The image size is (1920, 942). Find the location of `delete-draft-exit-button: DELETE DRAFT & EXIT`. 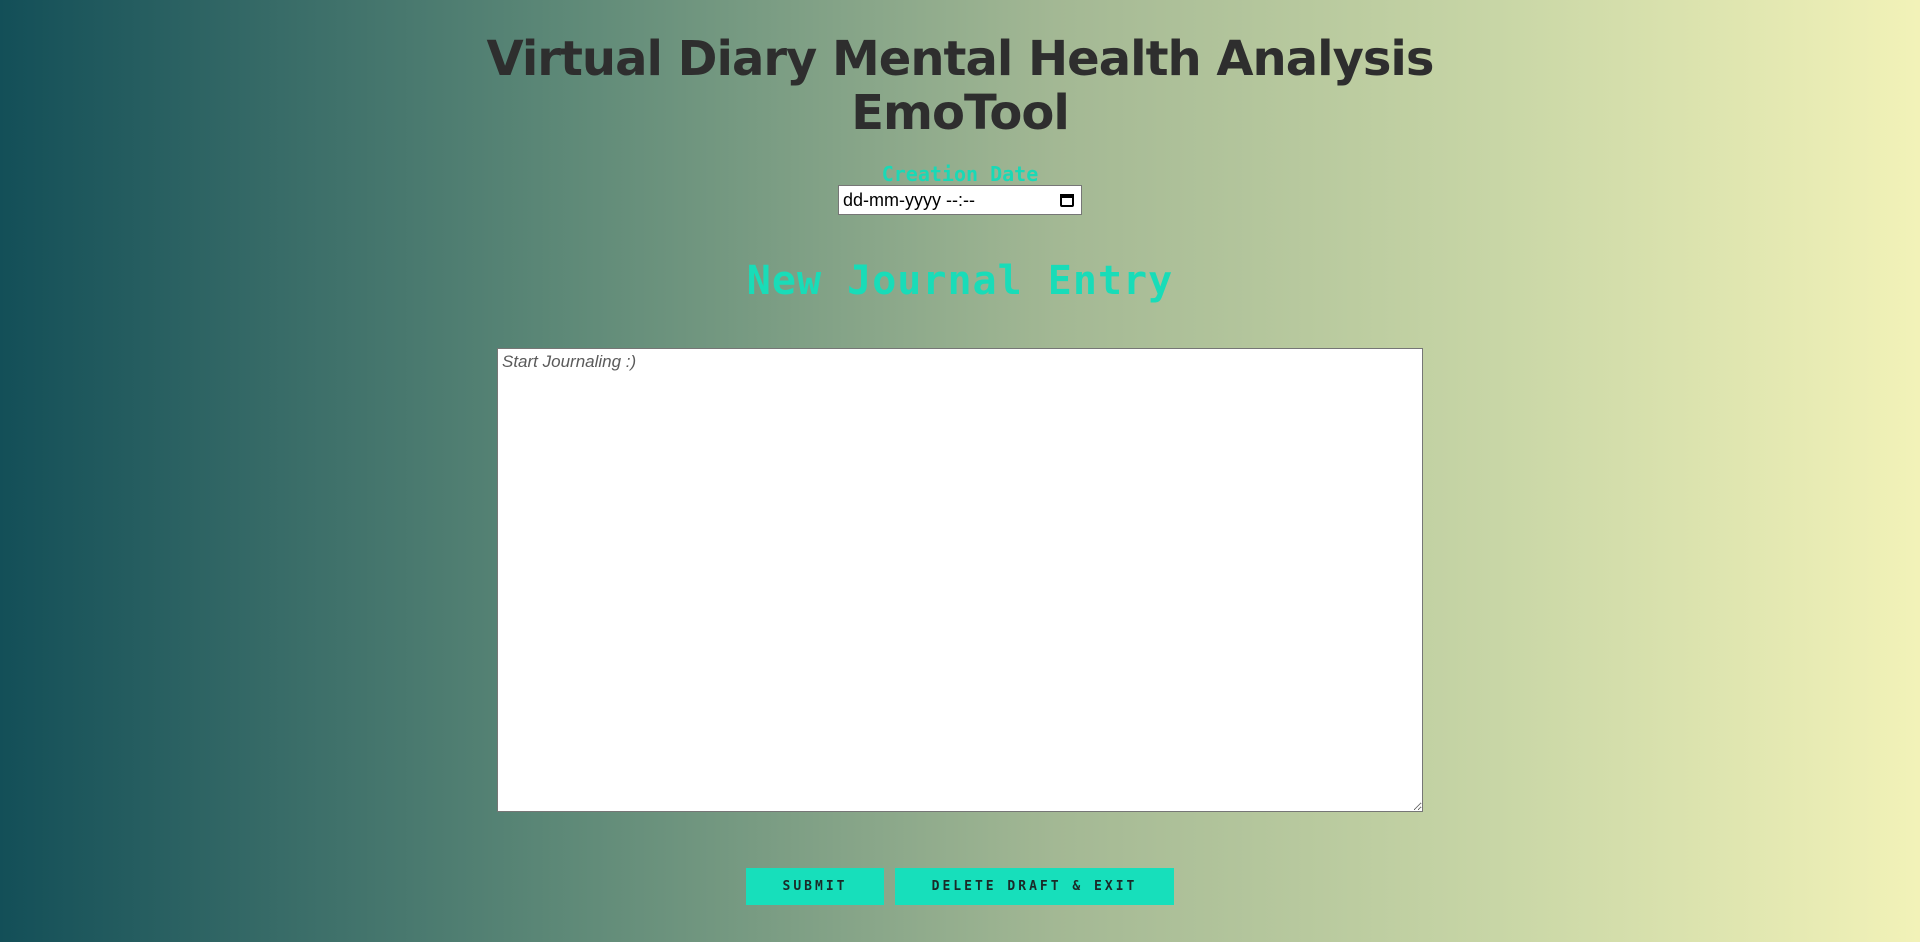

delete-draft-exit-button: DELETE DRAFT & EXIT is located at coordinates (1034, 886).